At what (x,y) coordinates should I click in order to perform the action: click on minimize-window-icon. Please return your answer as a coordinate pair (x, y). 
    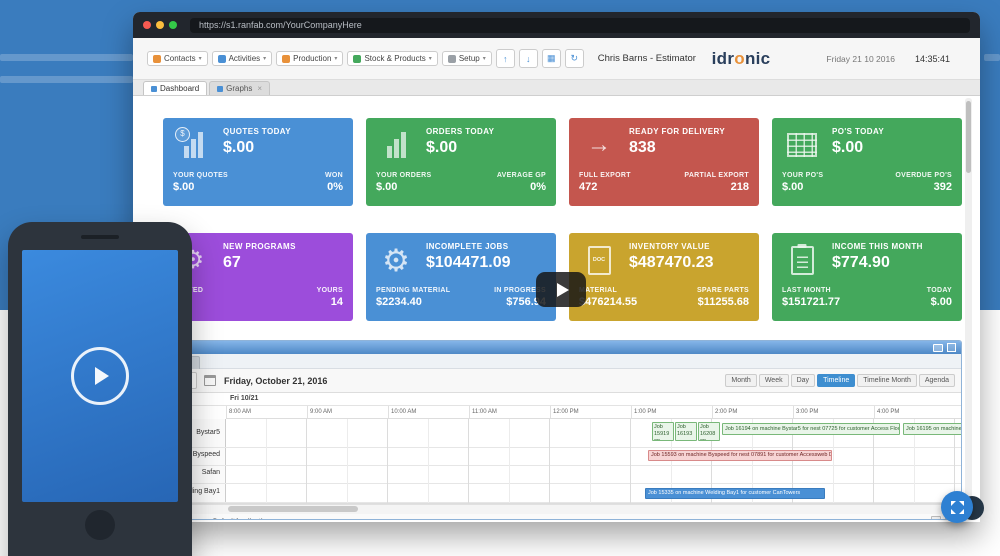
    Looking at the image, I should click on (160, 25).